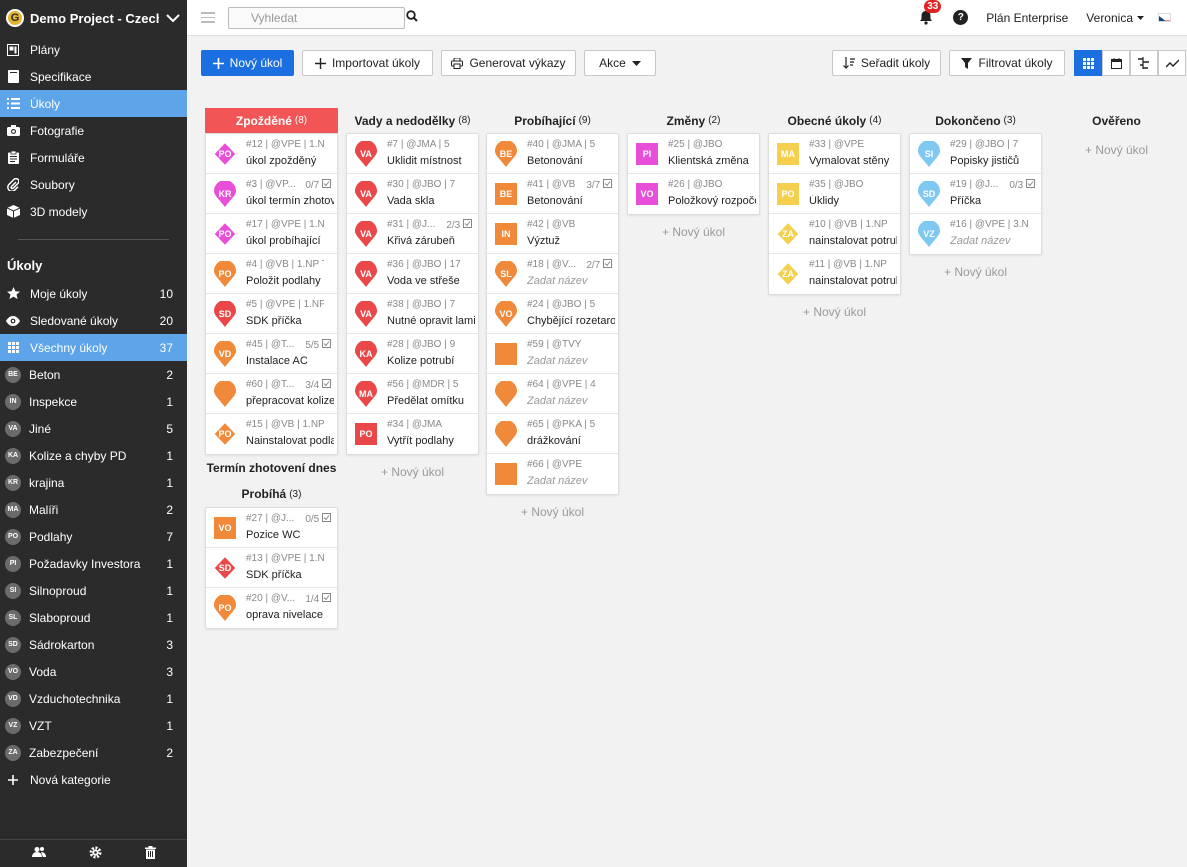 The width and height of the screenshot is (1187, 867). I want to click on task-card: PO #20 | @V... 1/4 oprava nivelace, so click(271, 608).